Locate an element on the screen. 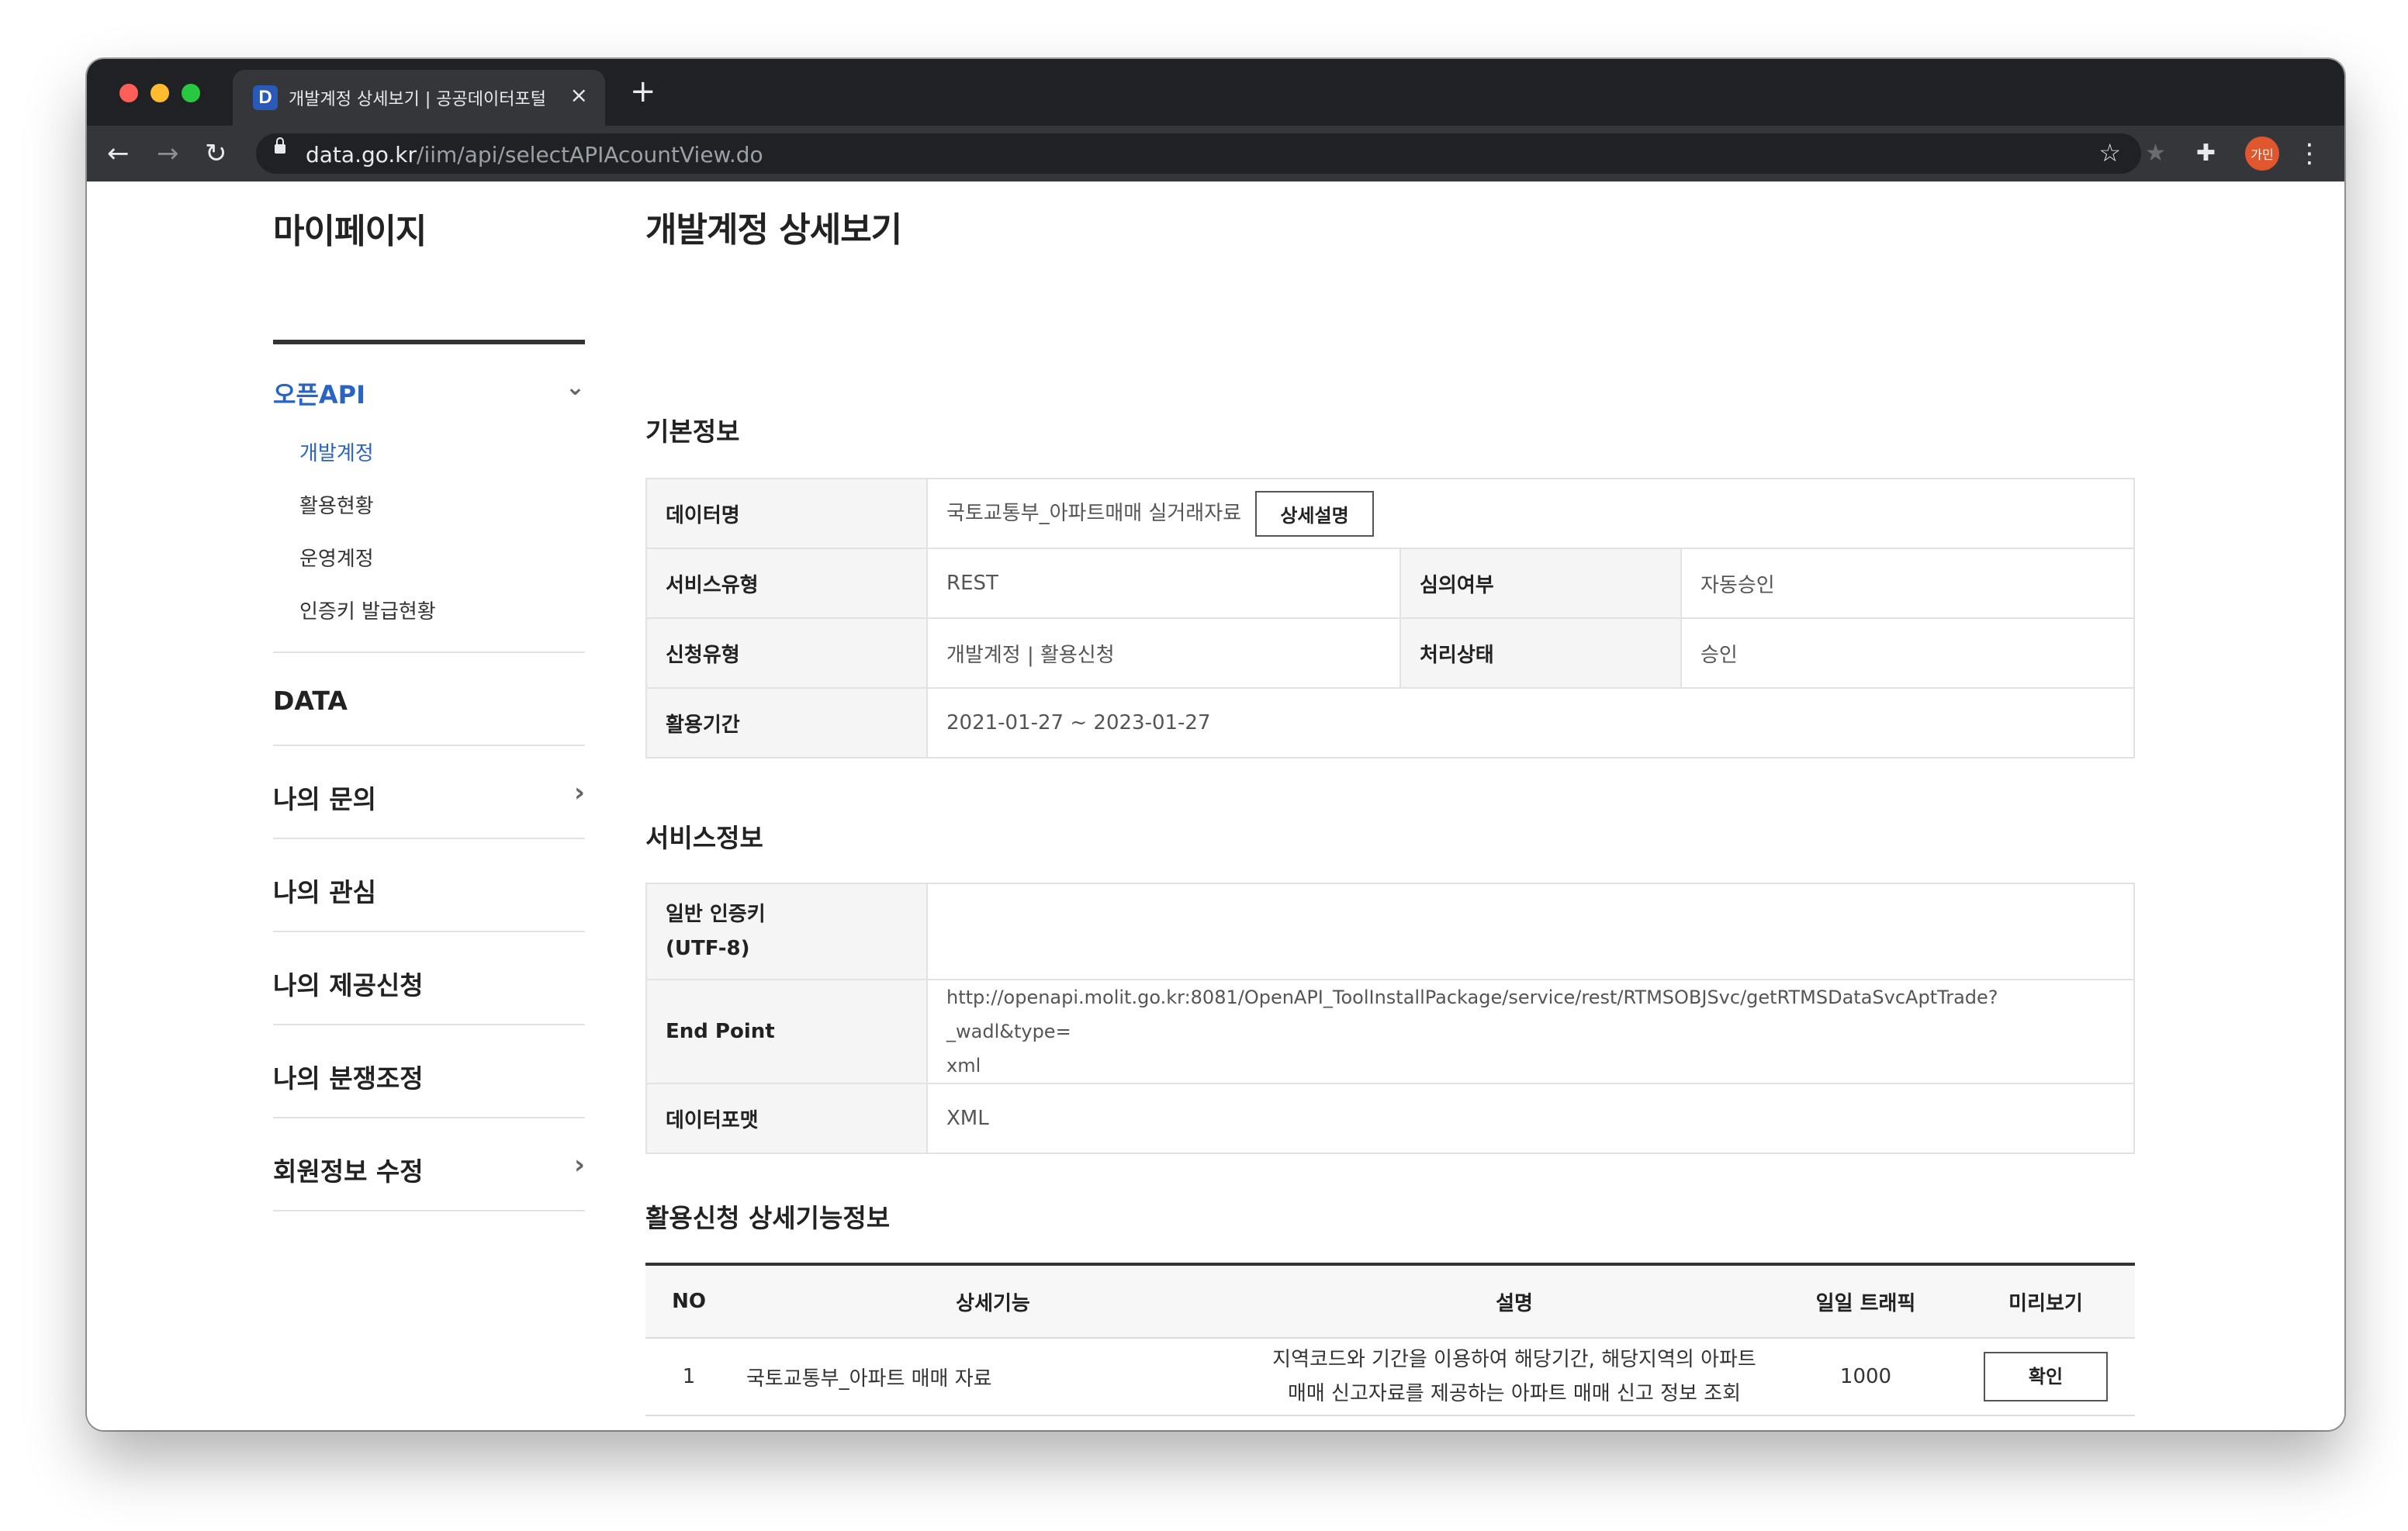  status-value: 승인 is located at coordinates (1907, 653).